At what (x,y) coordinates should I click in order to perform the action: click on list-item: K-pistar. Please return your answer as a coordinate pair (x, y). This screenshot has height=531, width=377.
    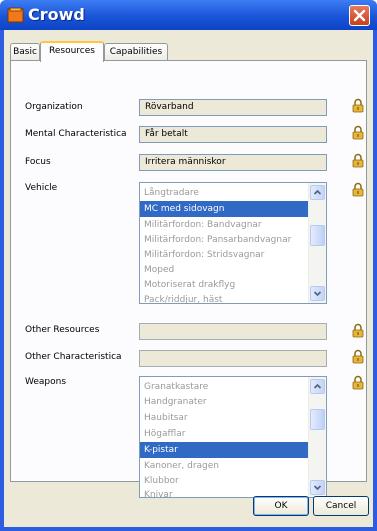
    Looking at the image, I should click on (225, 450).